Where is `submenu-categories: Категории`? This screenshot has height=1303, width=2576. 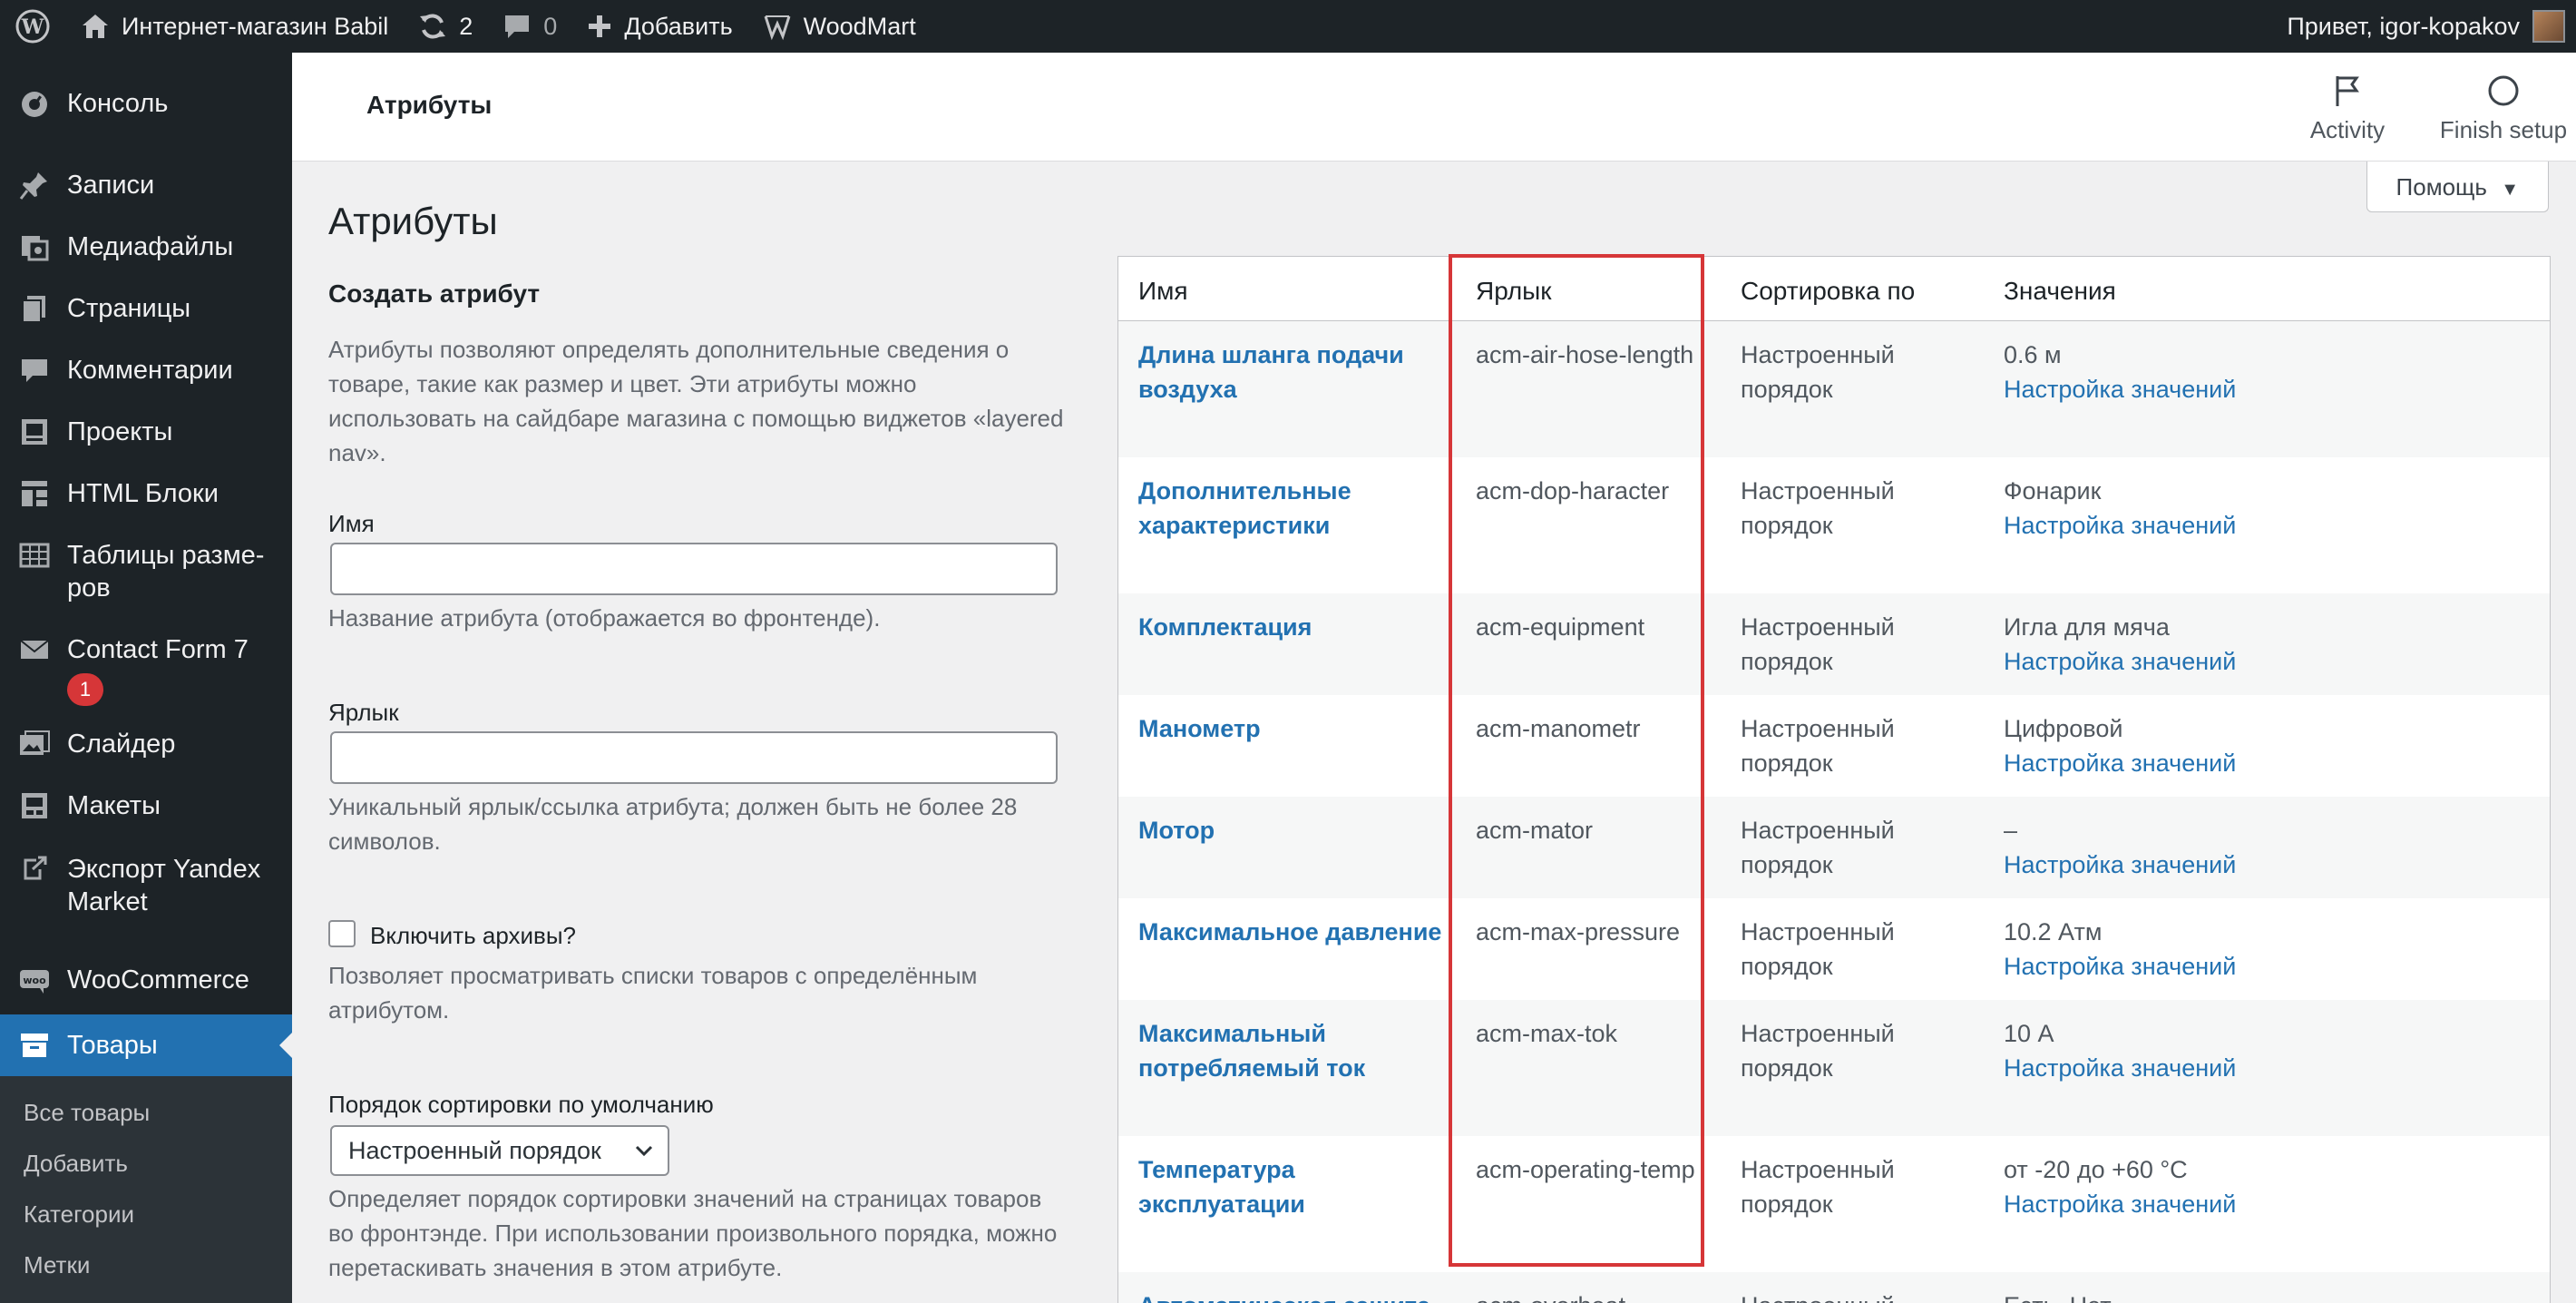 submenu-categories: Категории is located at coordinates (79, 1214).